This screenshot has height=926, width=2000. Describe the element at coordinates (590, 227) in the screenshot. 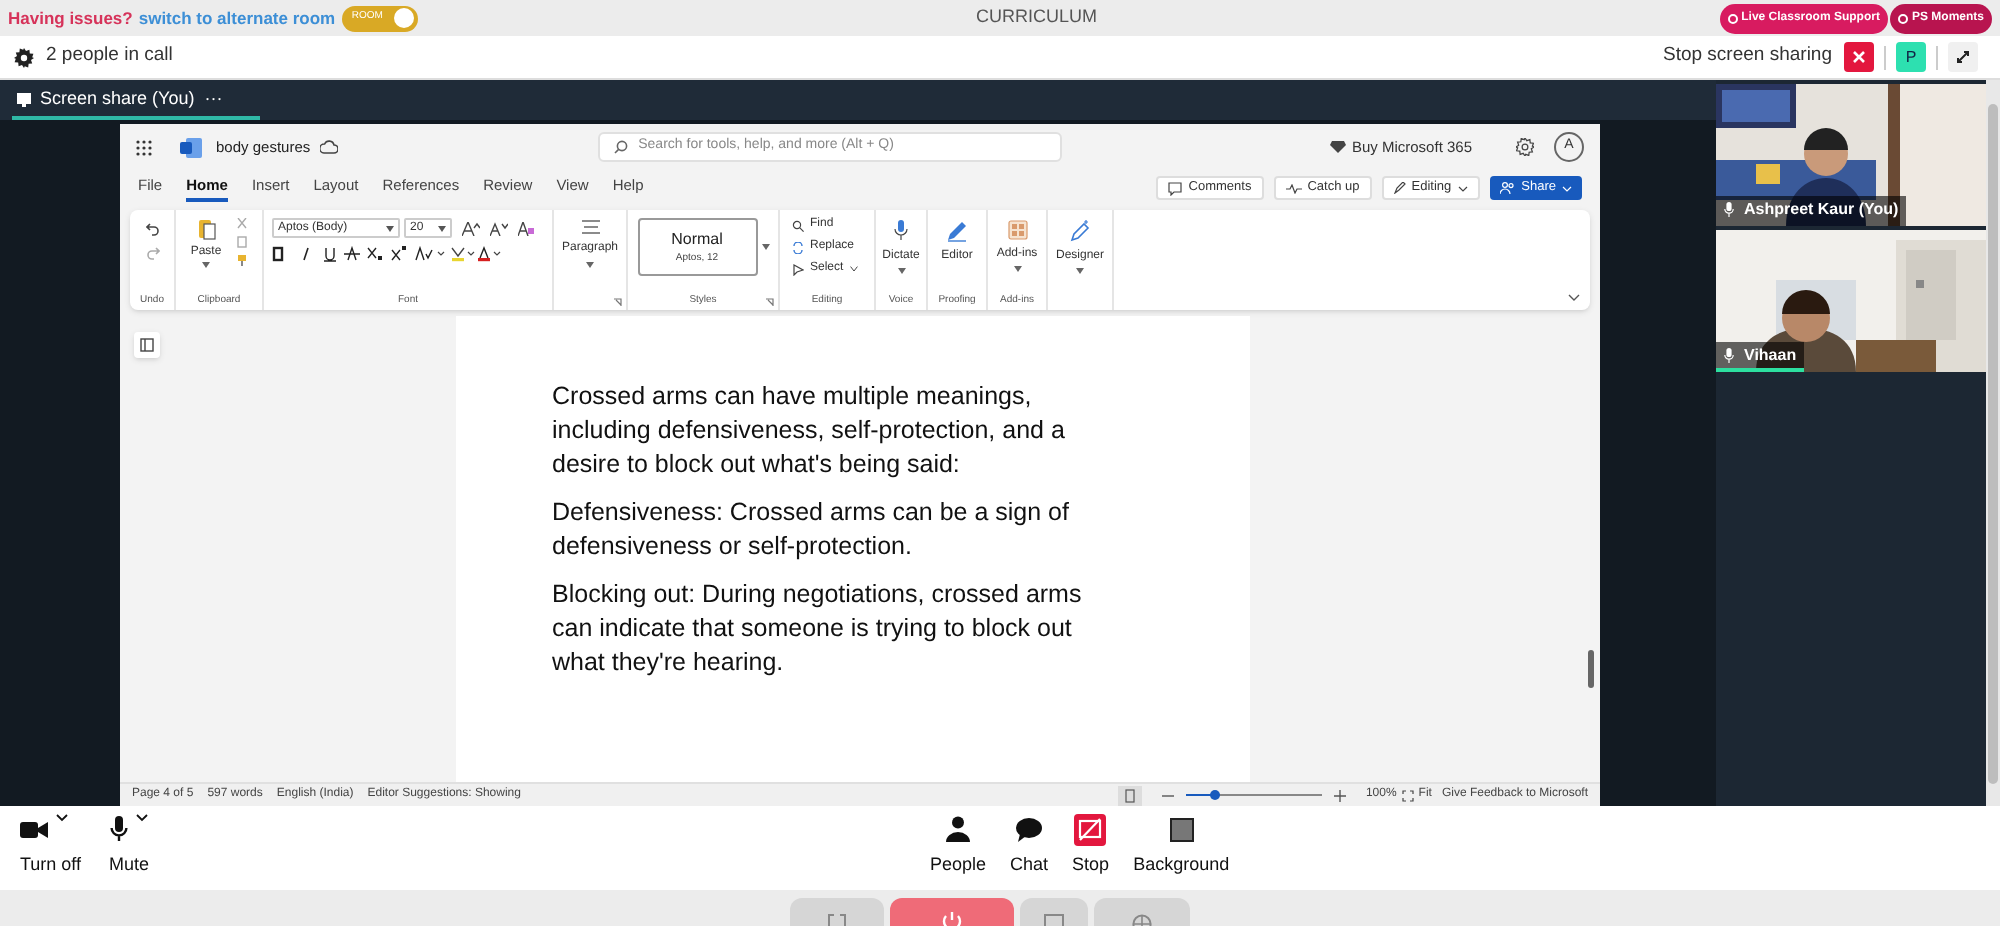

I see `paragraph-icon` at that location.